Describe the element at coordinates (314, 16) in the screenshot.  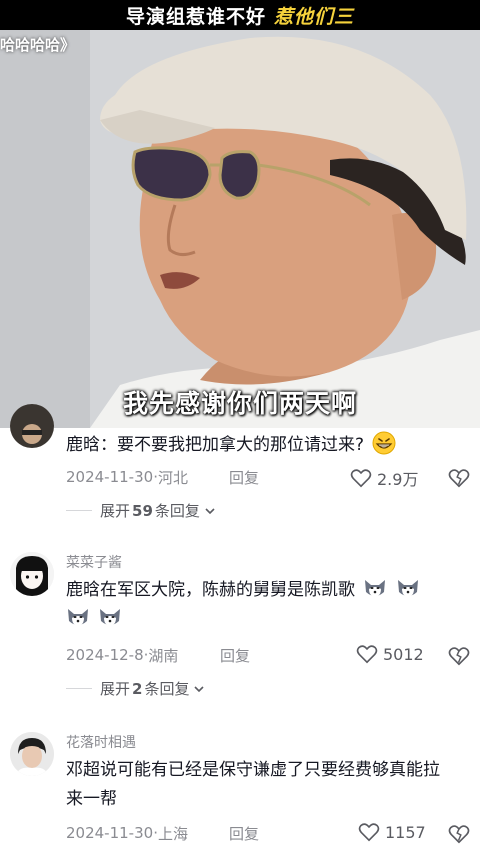
I see `banner-highlight-text: 惹他们三` at that location.